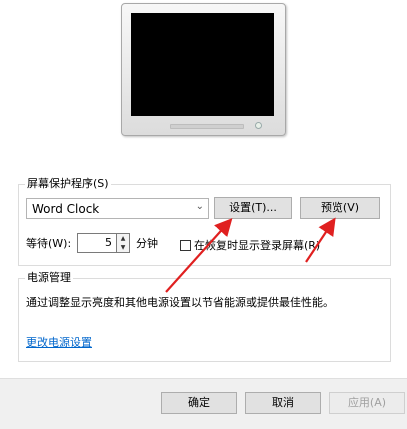  What do you see at coordinates (199, 206) in the screenshot?
I see `chevron-down-icon: ⌄` at bounding box center [199, 206].